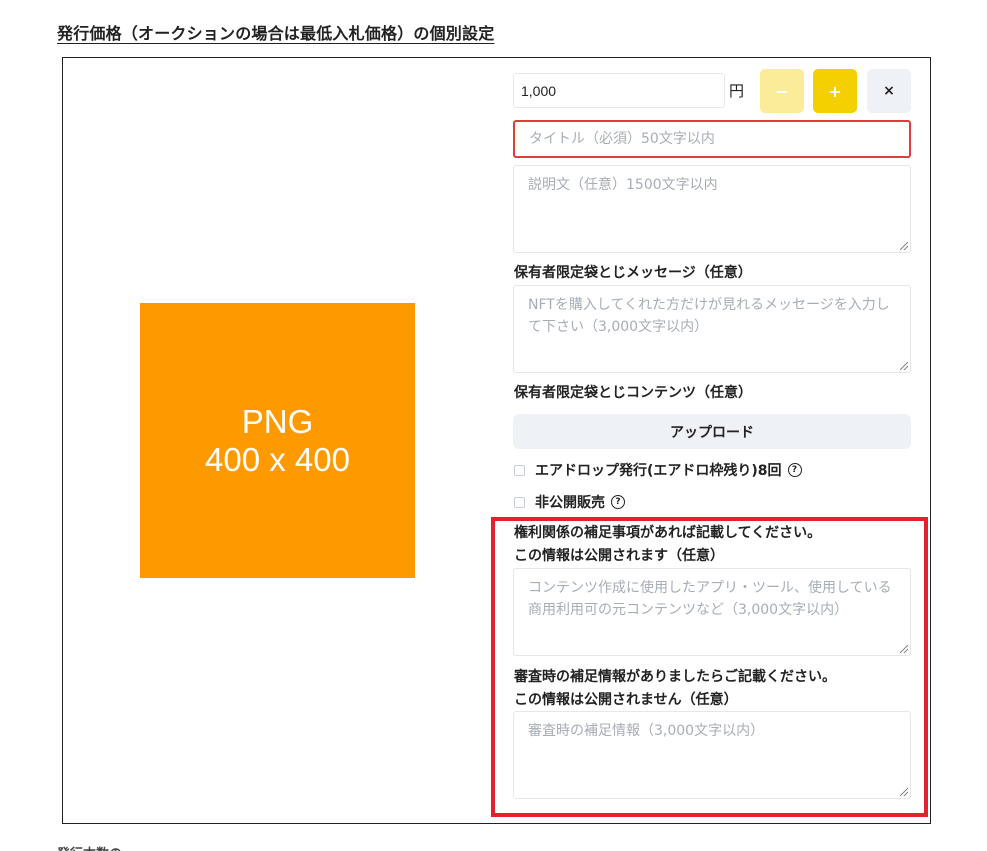 The height and width of the screenshot is (851, 987). What do you see at coordinates (519, 470) in the screenshot?
I see `airdrop-checkbox` at bounding box center [519, 470].